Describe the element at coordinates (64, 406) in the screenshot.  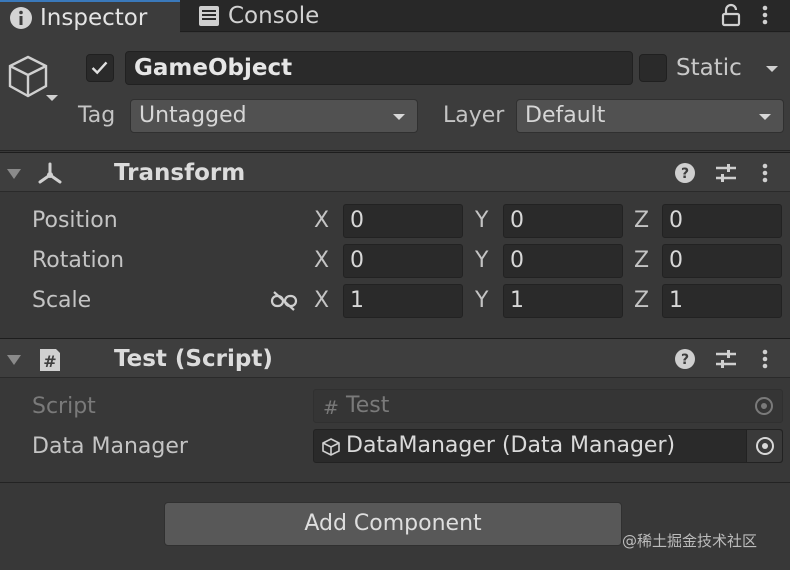
I see `script-label: Script` at that location.